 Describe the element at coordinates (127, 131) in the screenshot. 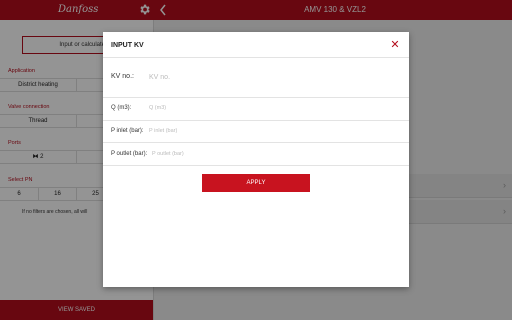

I see `p-inlet-label: P inlet (bar):` at that location.